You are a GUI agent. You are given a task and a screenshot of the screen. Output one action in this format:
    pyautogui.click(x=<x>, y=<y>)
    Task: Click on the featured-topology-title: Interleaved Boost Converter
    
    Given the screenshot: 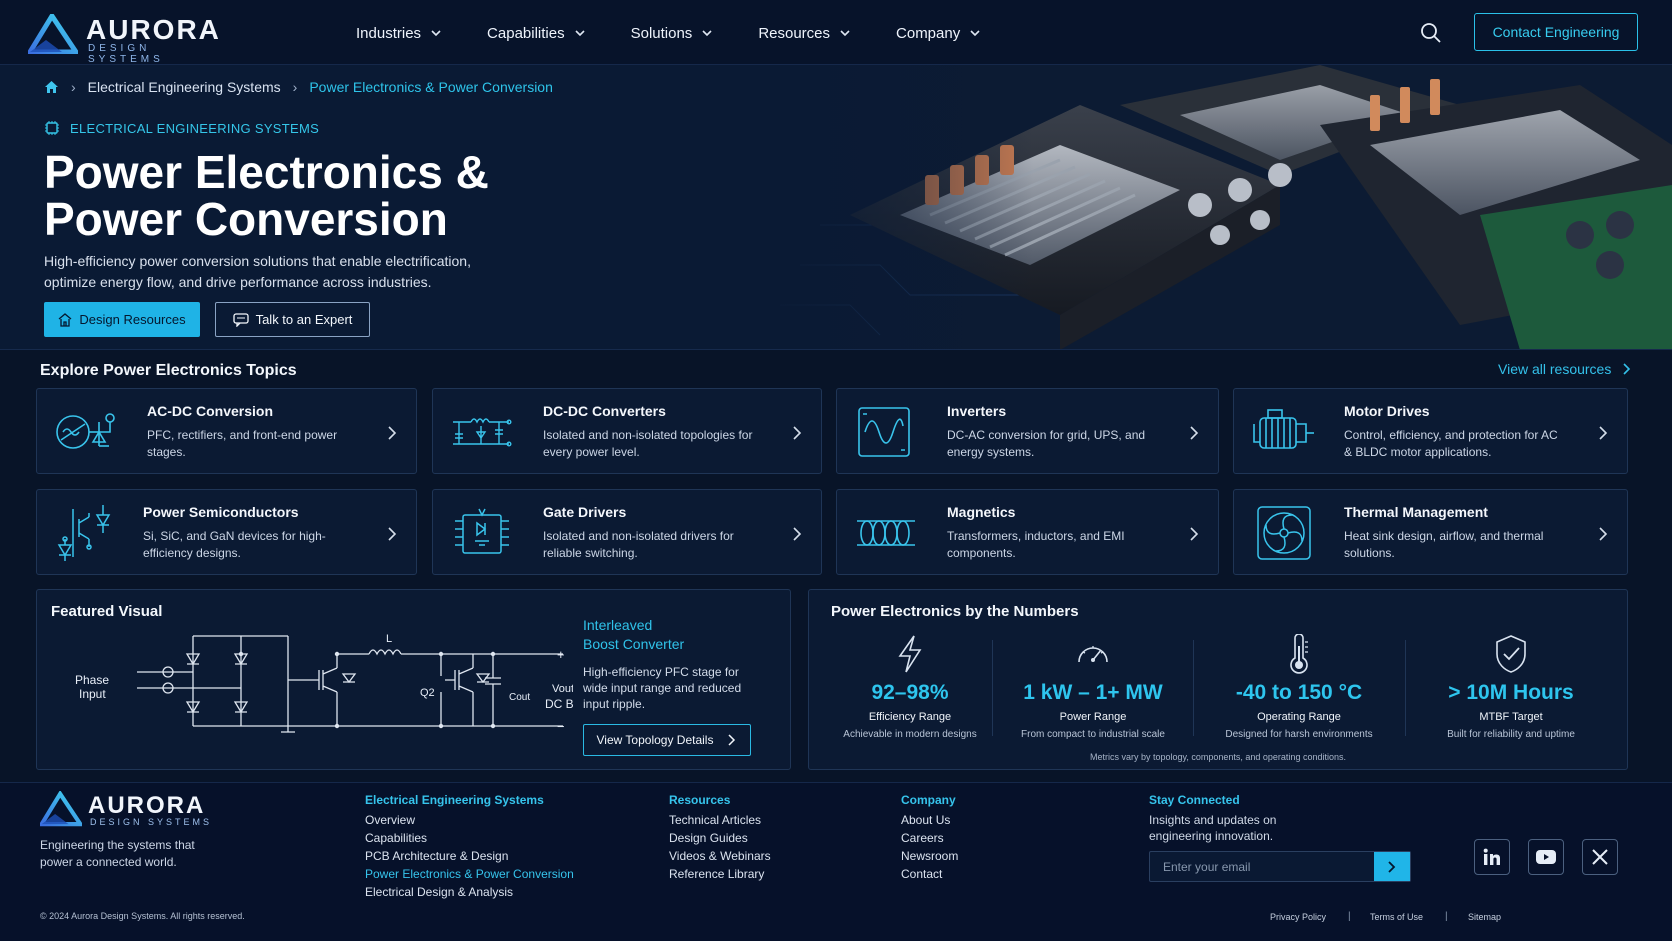 What is the action you would take?
    pyautogui.click(x=663, y=635)
    